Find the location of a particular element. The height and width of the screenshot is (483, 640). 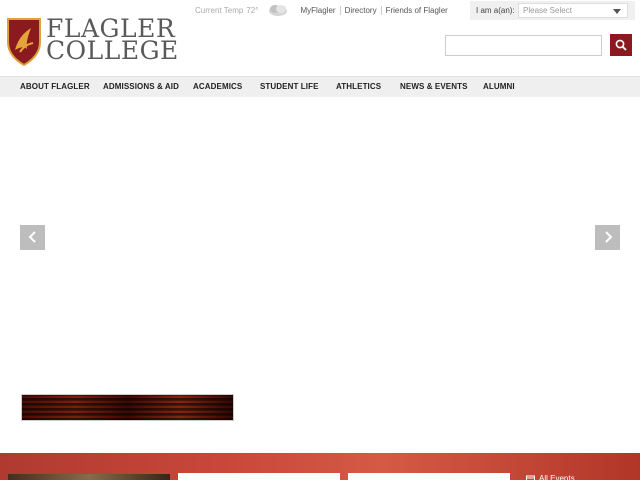

nav-alumni: ALUMNI is located at coordinates (499, 86).